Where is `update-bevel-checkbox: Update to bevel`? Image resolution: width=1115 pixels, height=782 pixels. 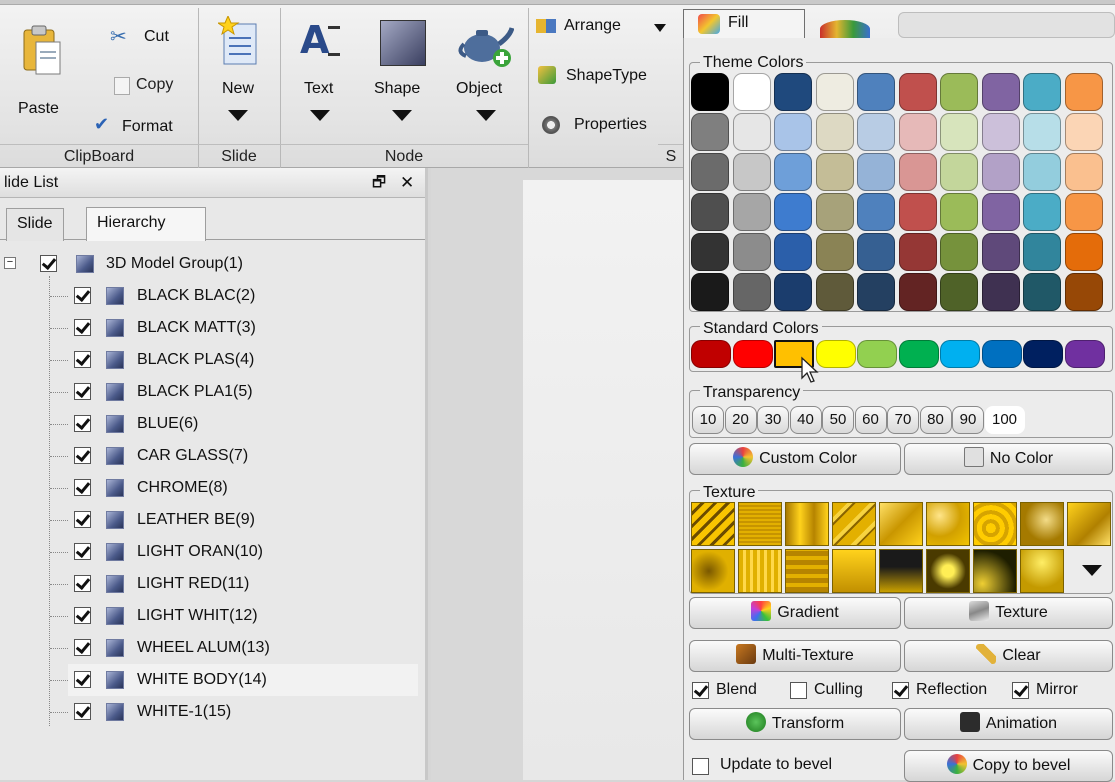 update-bevel-checkbox: Update to bevel is located at coordinates (792, 767).